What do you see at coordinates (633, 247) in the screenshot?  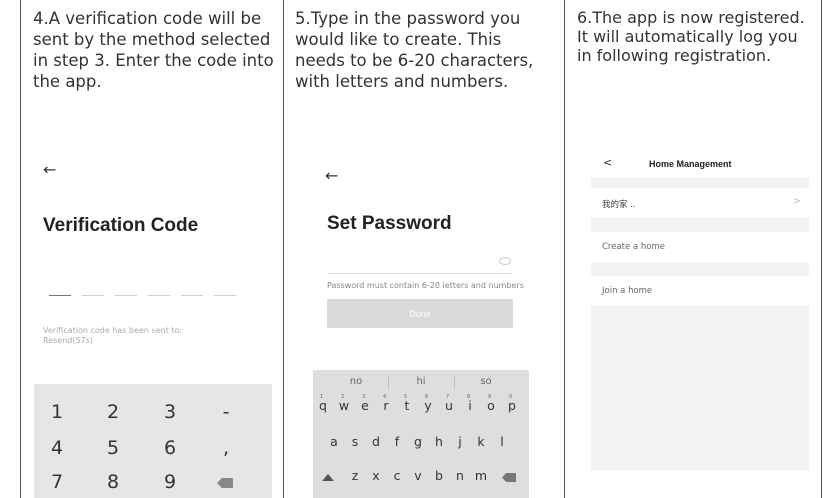 I see `create-home-label: Create a home` at bounding box center [633, 247].